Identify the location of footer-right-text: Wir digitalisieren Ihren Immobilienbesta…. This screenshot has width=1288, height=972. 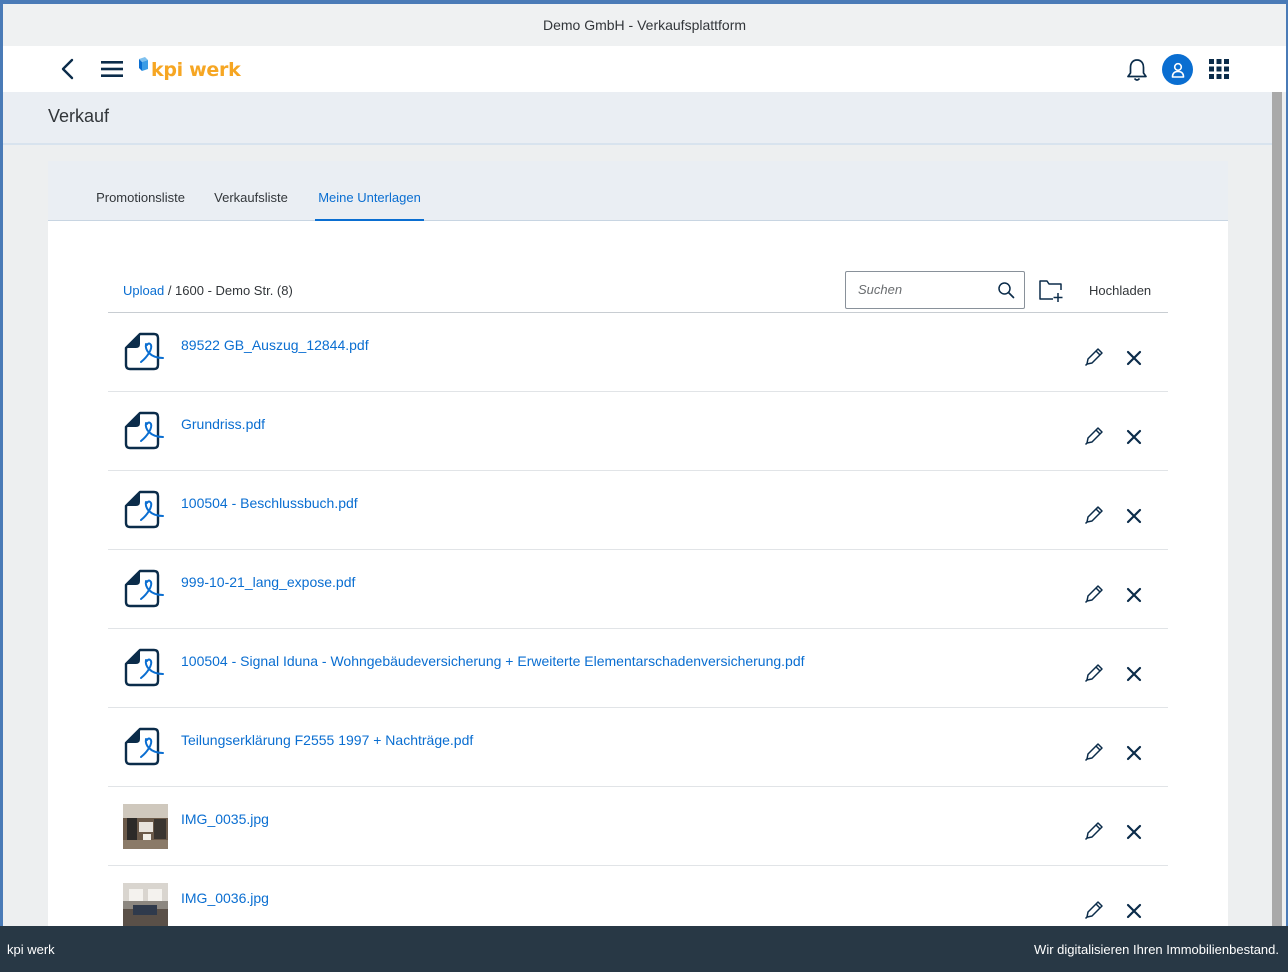
(1156, 949).